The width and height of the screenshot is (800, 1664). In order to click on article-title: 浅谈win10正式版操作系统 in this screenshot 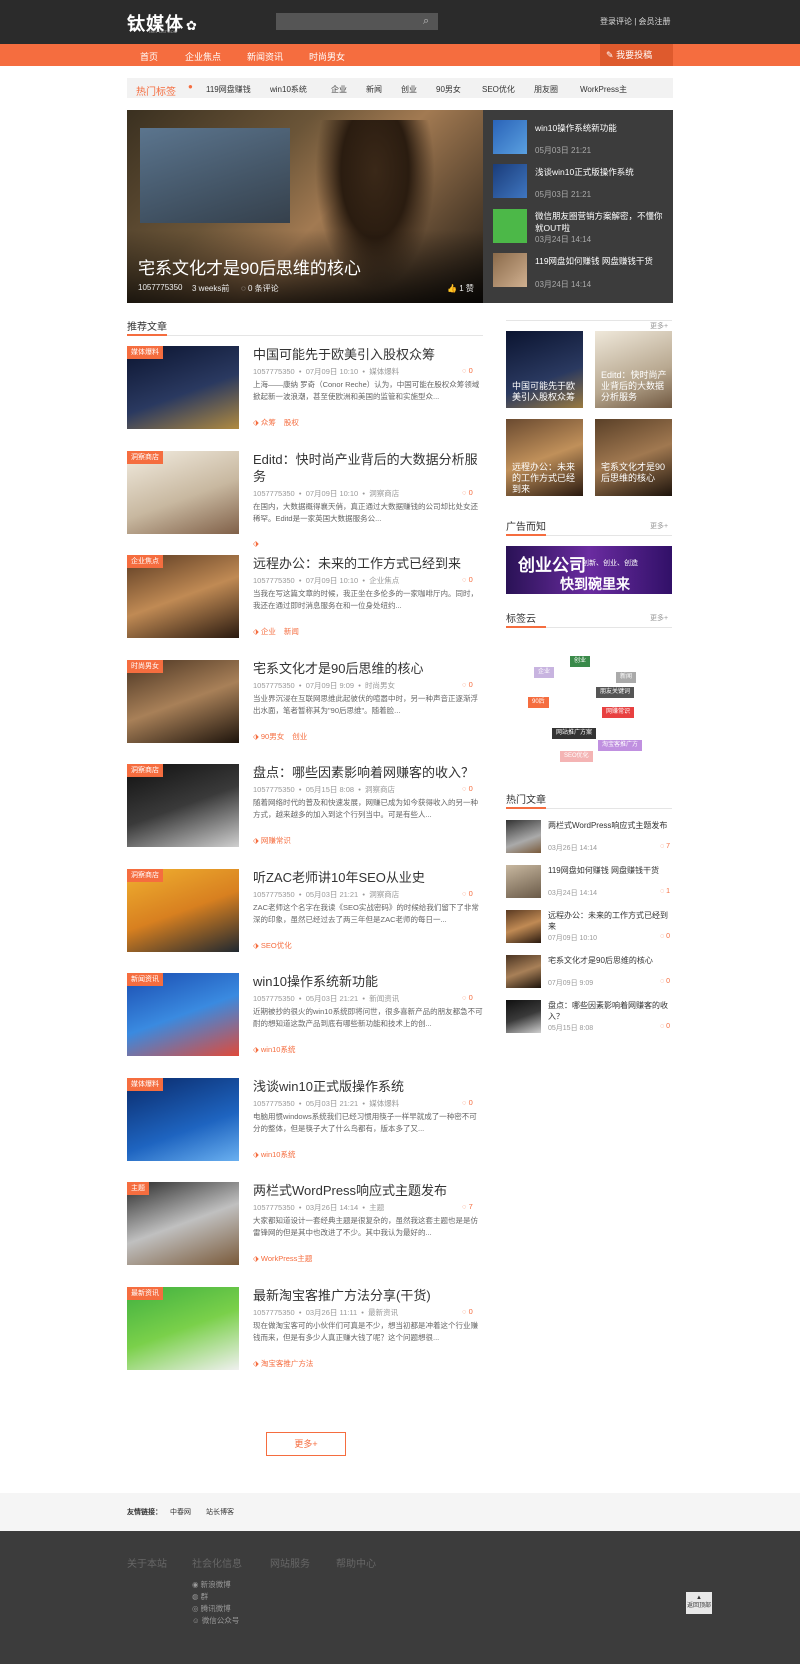, I will do `click(368, 1086)`.